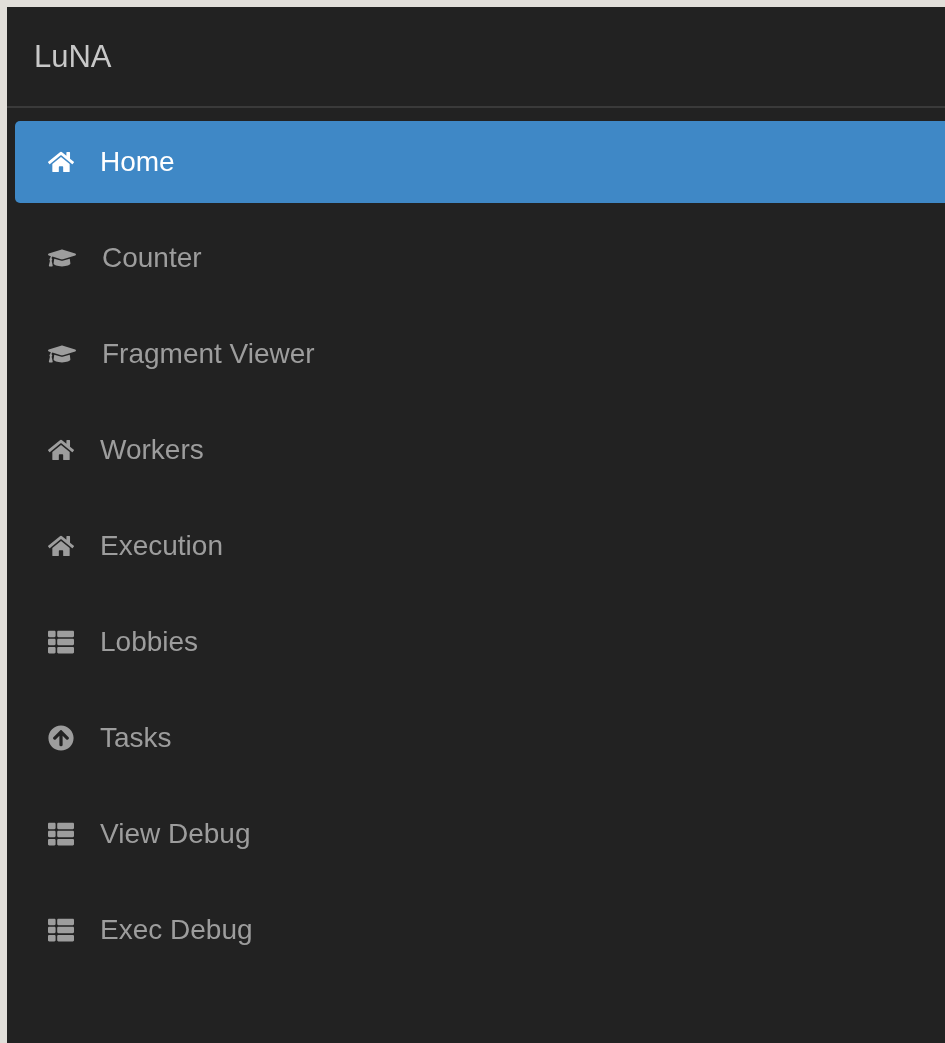 The image size is (945, 1043). What do you see at coordinates (480, 450) in the screenshot?
I see `nav-item: Workers` at bounding box center [480, 450].